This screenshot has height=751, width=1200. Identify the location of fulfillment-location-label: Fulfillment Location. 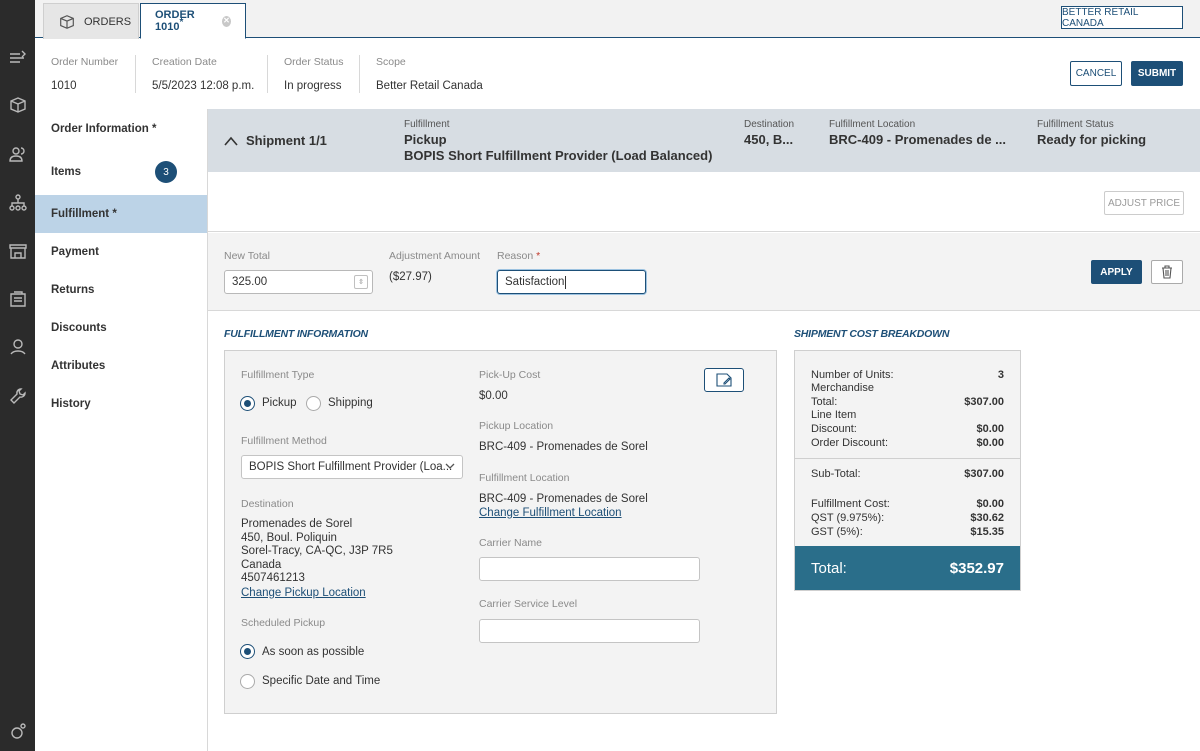
(524, 478).